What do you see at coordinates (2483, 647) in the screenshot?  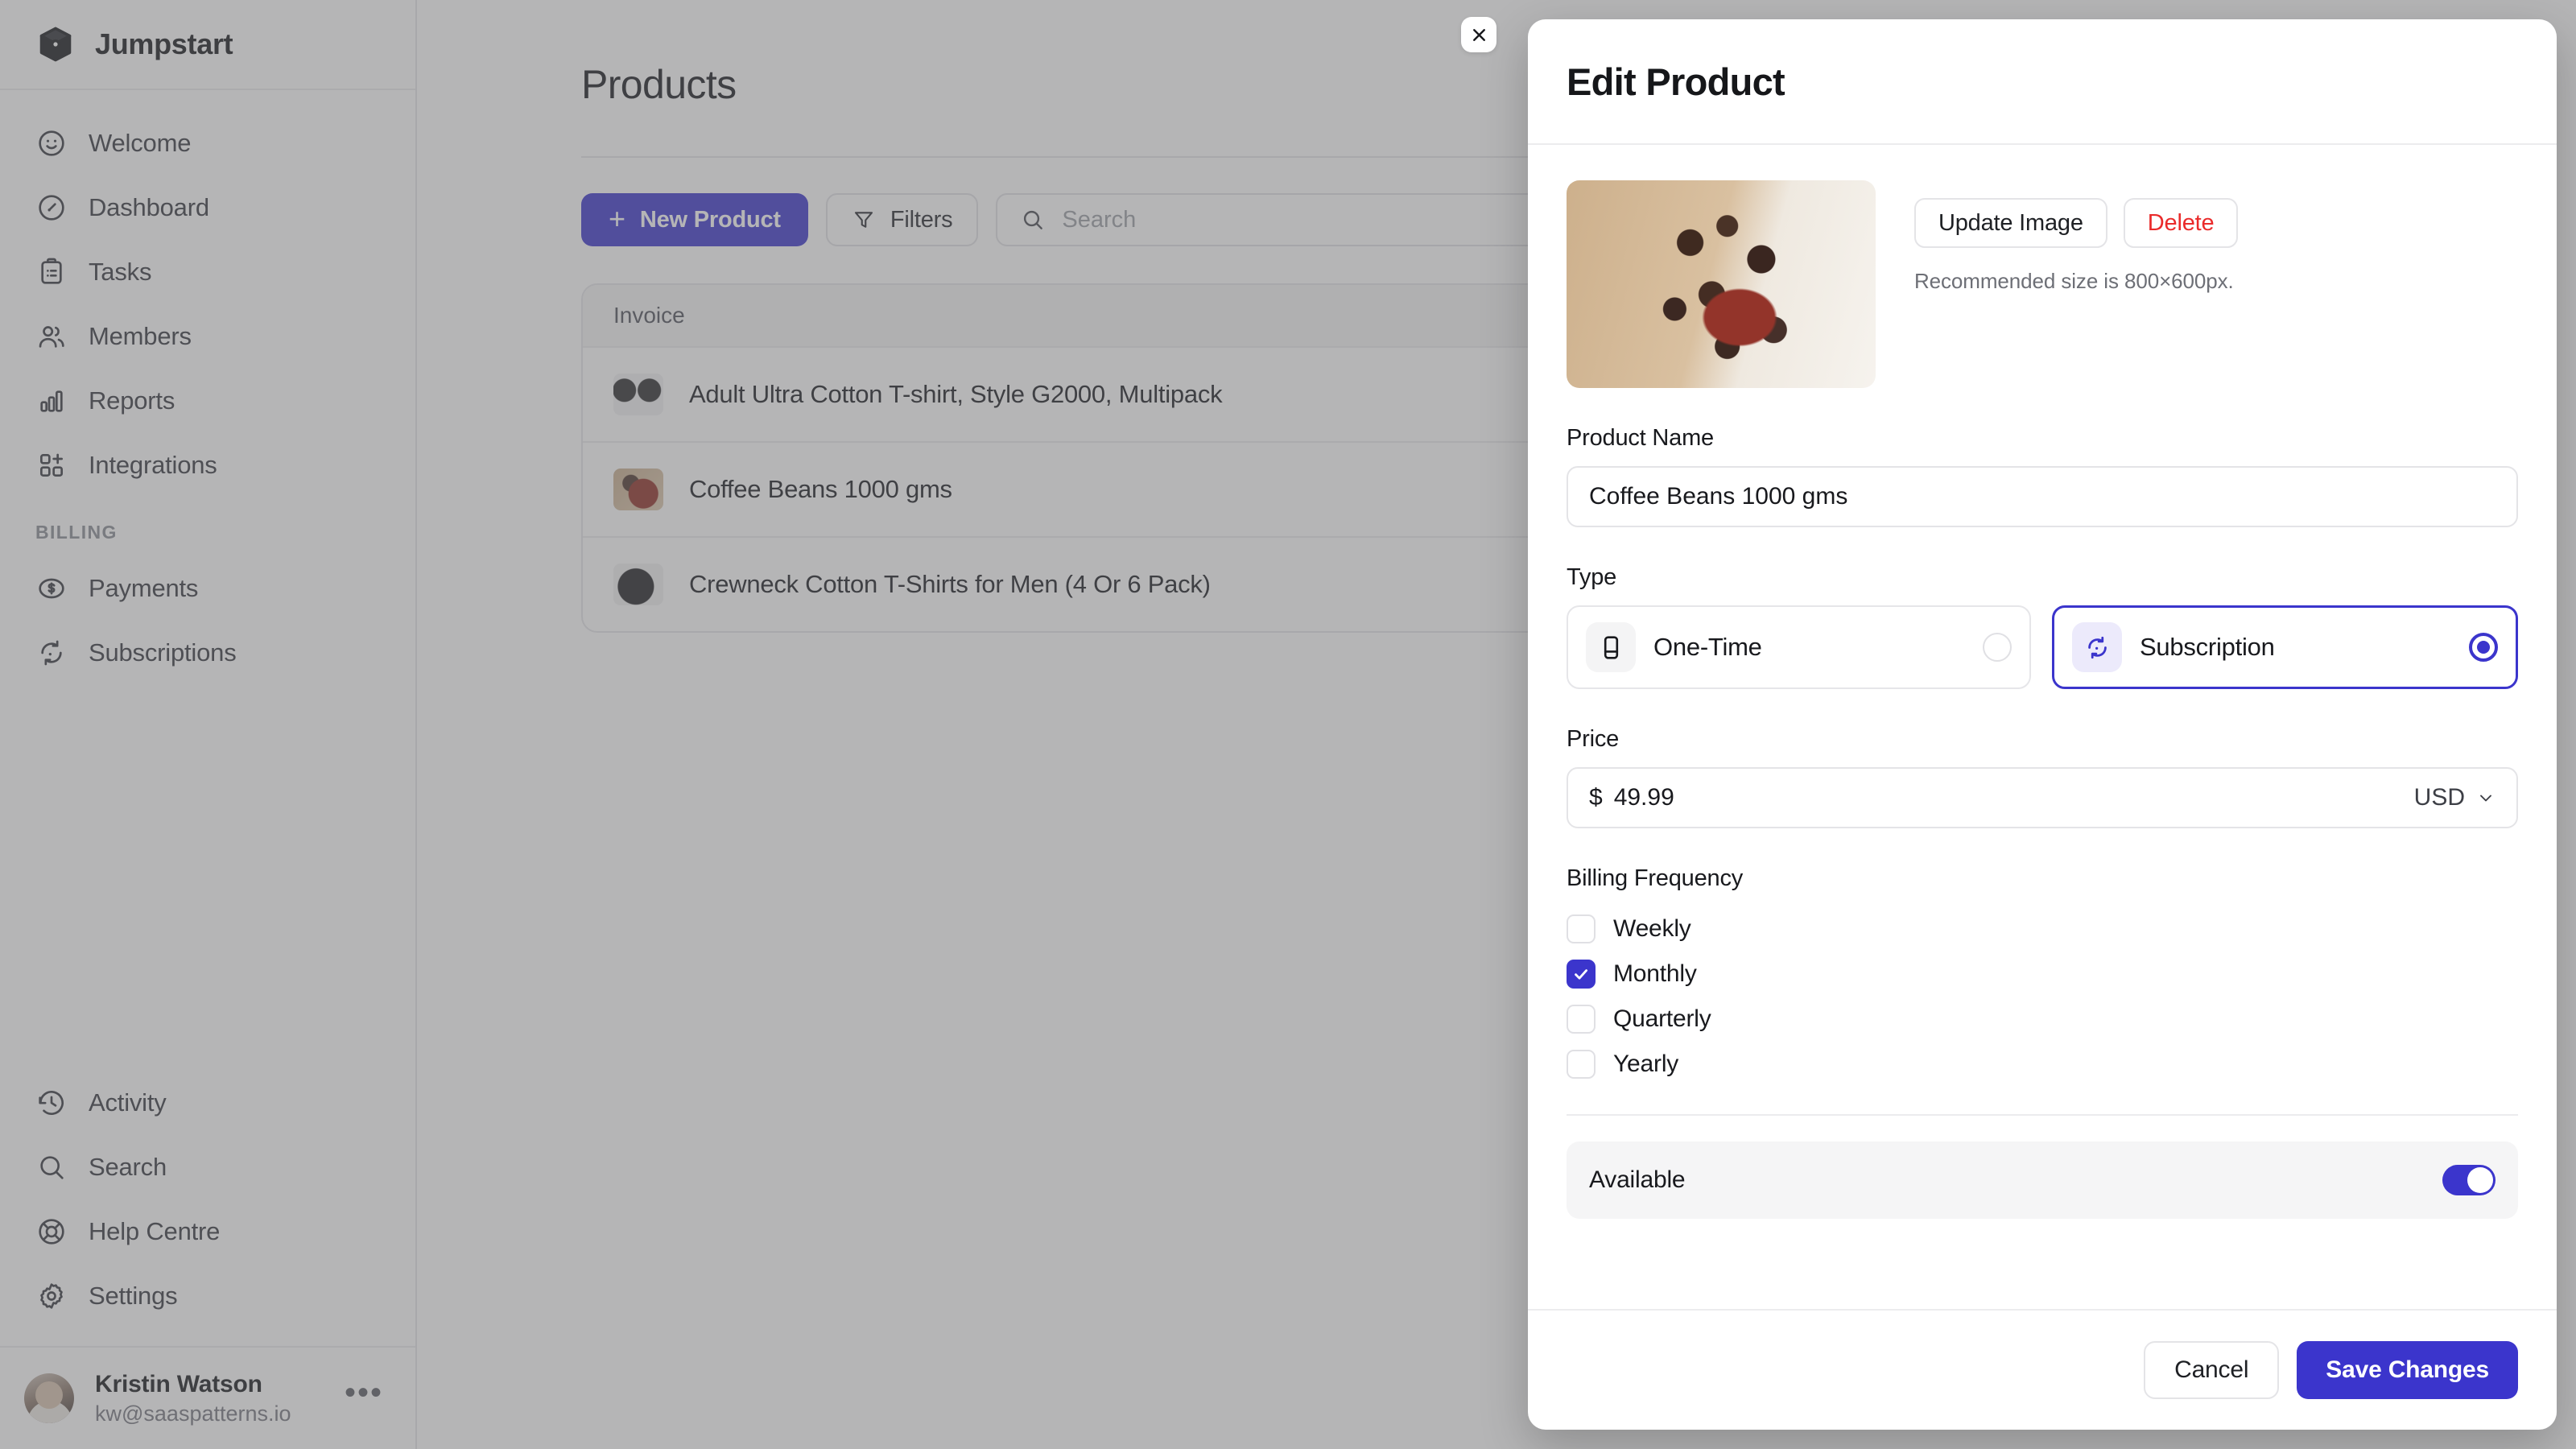 I see `type-radio-subscription` at bounding box center [2483, 647].